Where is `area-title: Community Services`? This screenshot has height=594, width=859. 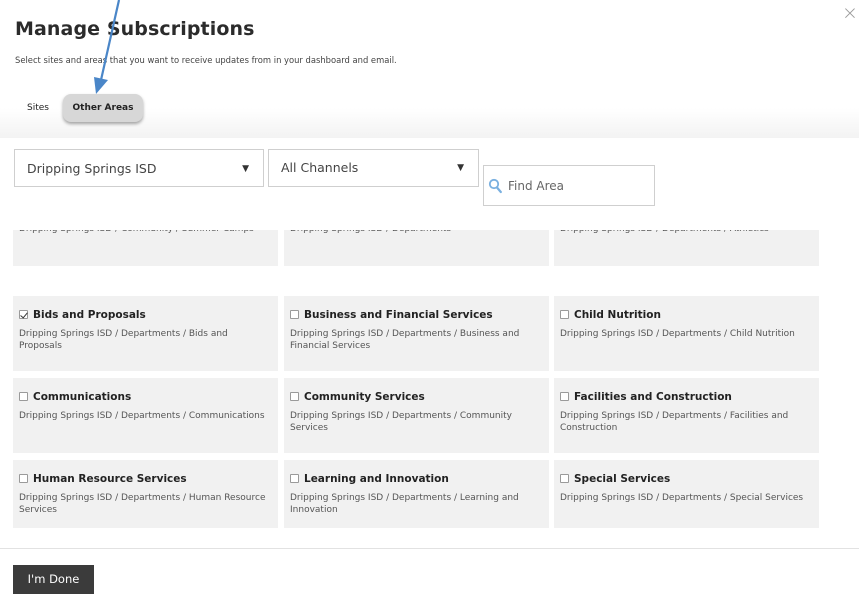
area-title: Community Services is located at coordinates (357, 397).